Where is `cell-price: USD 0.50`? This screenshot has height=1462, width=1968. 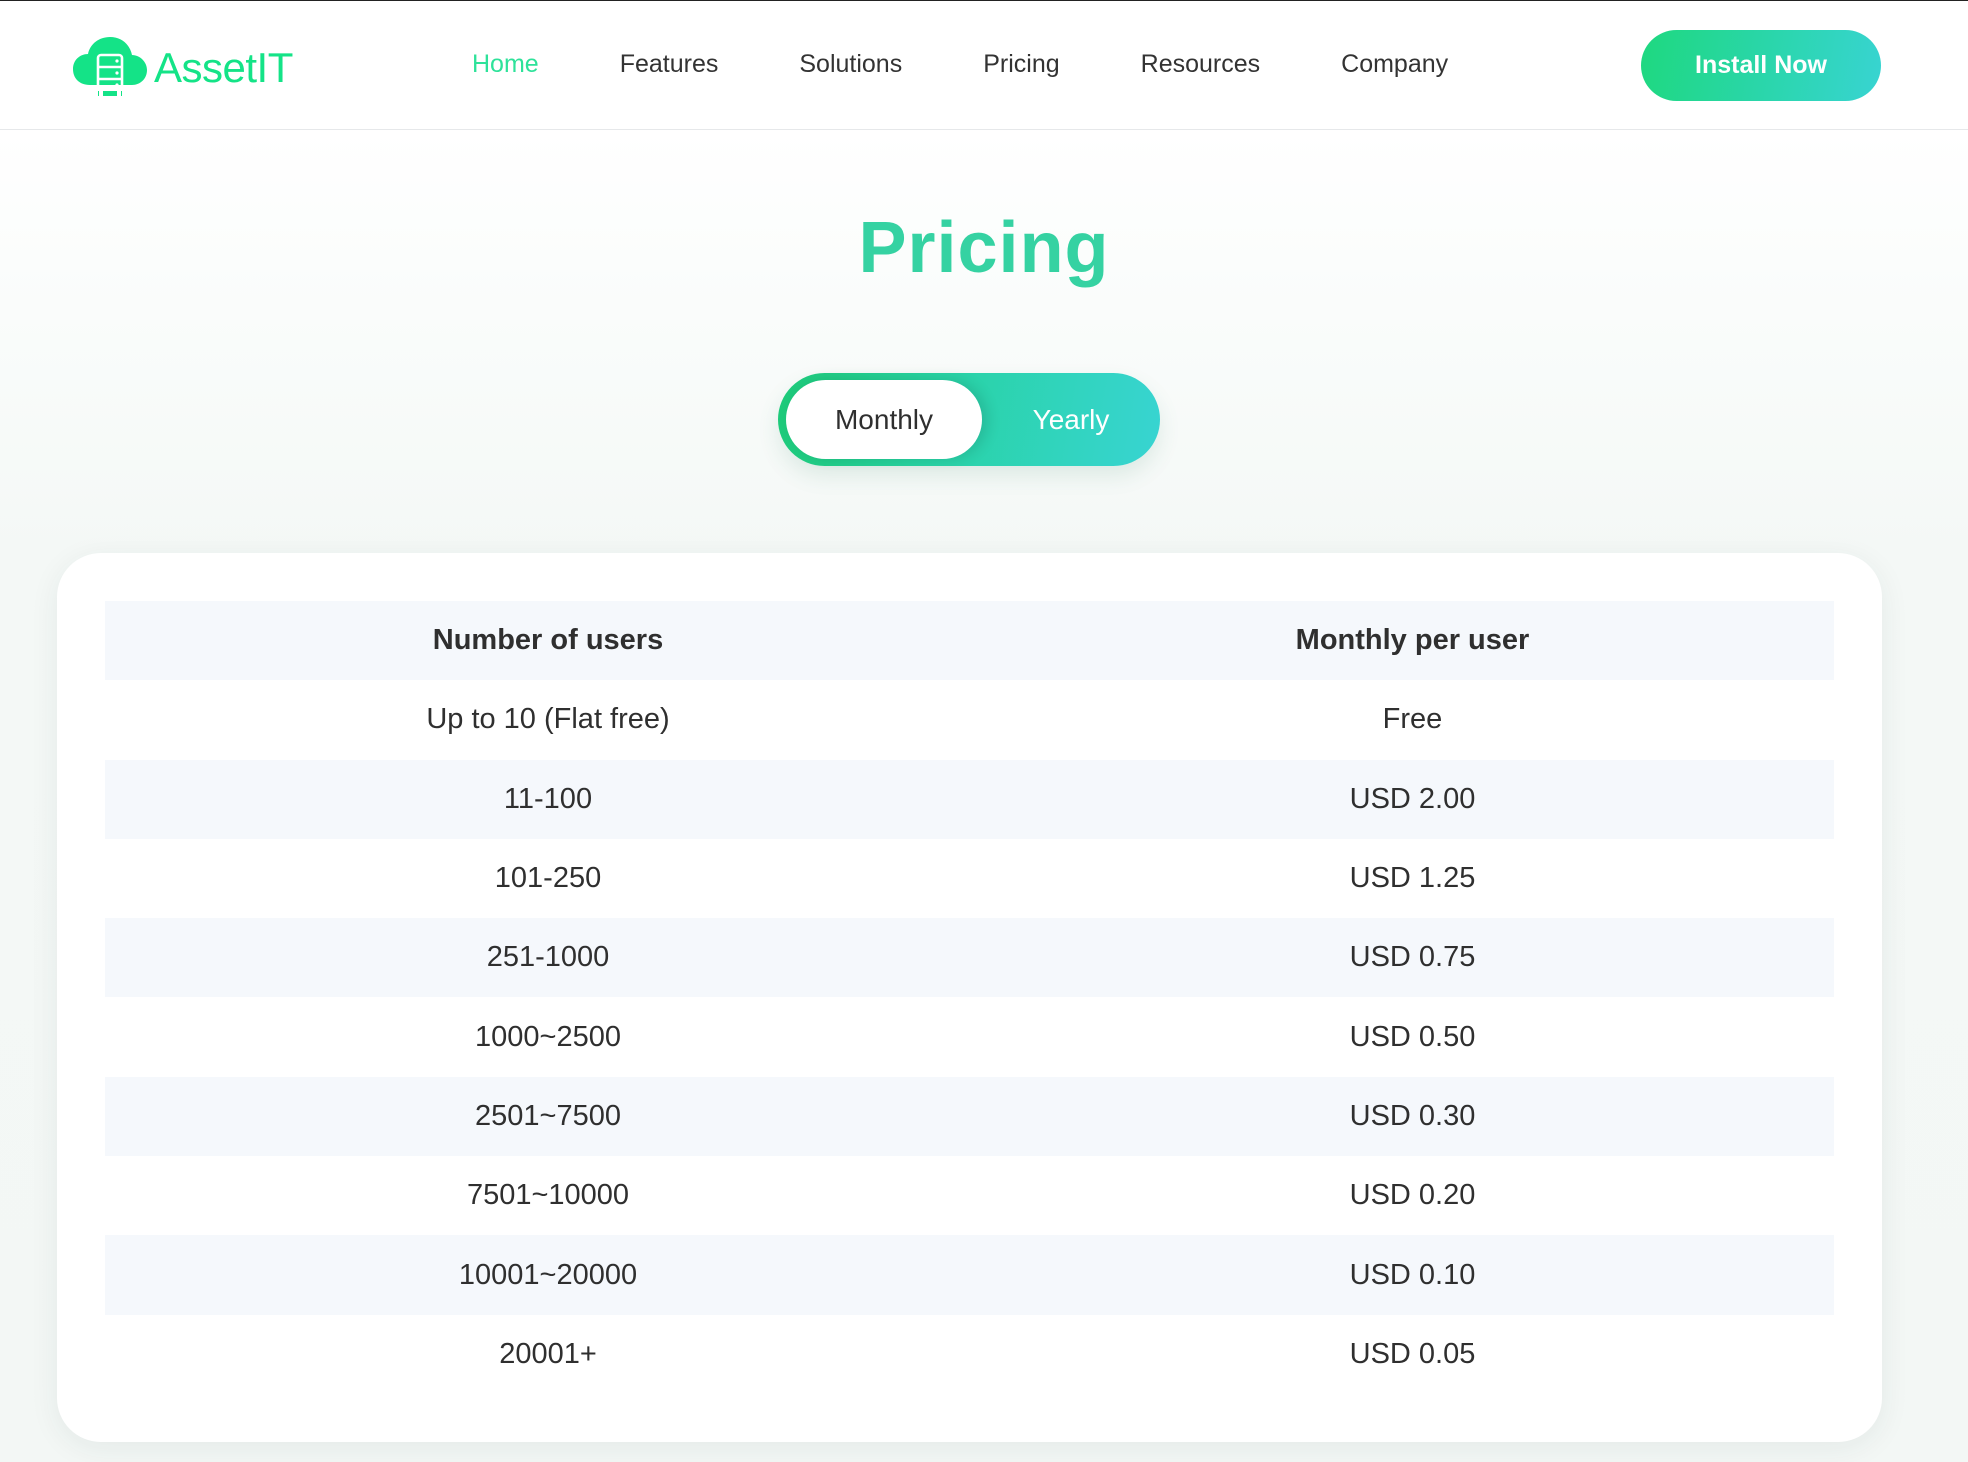 cell-price: USD 0.50 is located at coordinates (1412, 1036).